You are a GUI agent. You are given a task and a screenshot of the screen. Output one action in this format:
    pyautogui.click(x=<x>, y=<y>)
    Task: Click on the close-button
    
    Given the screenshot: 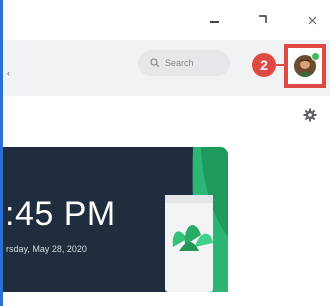 What is the action you would take?
    pyautogui.click(x=312, y=20)
    